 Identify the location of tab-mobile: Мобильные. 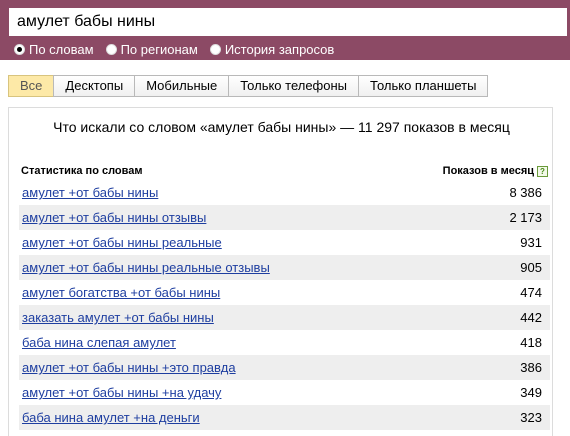
(182, 86).